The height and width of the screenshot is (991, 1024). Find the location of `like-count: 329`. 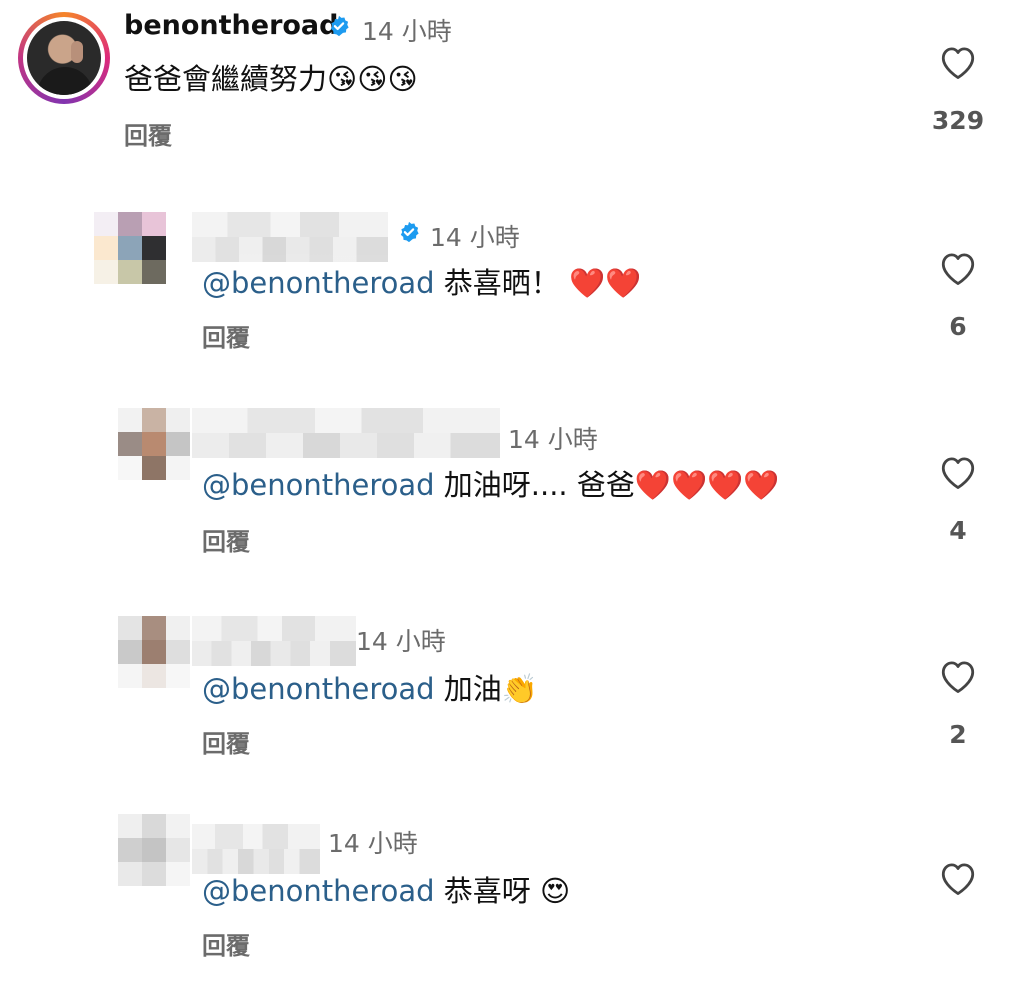

like-count: 329 is located at coordinates (958, 120).